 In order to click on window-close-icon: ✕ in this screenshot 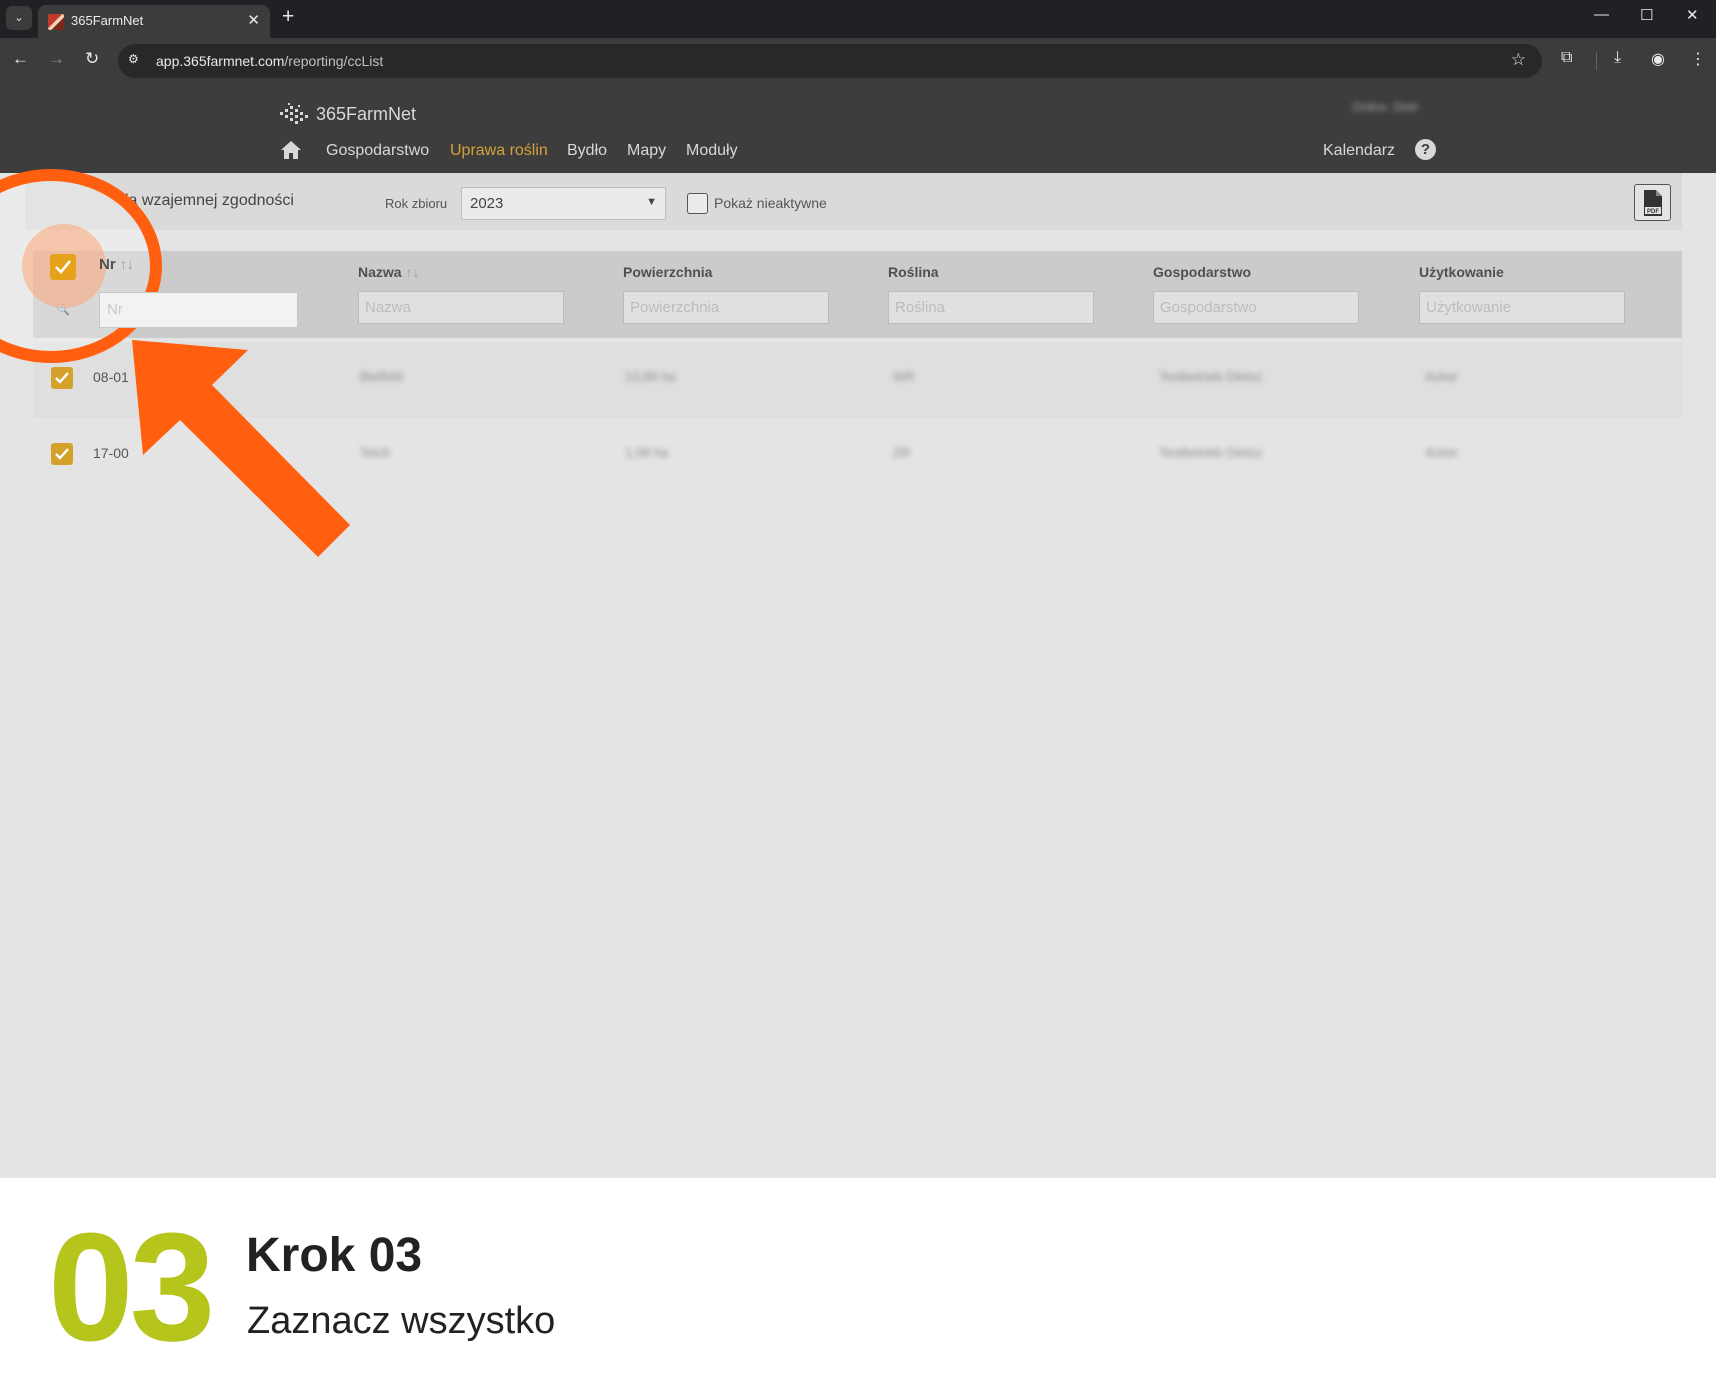, I will do `click(1692, 15)`.